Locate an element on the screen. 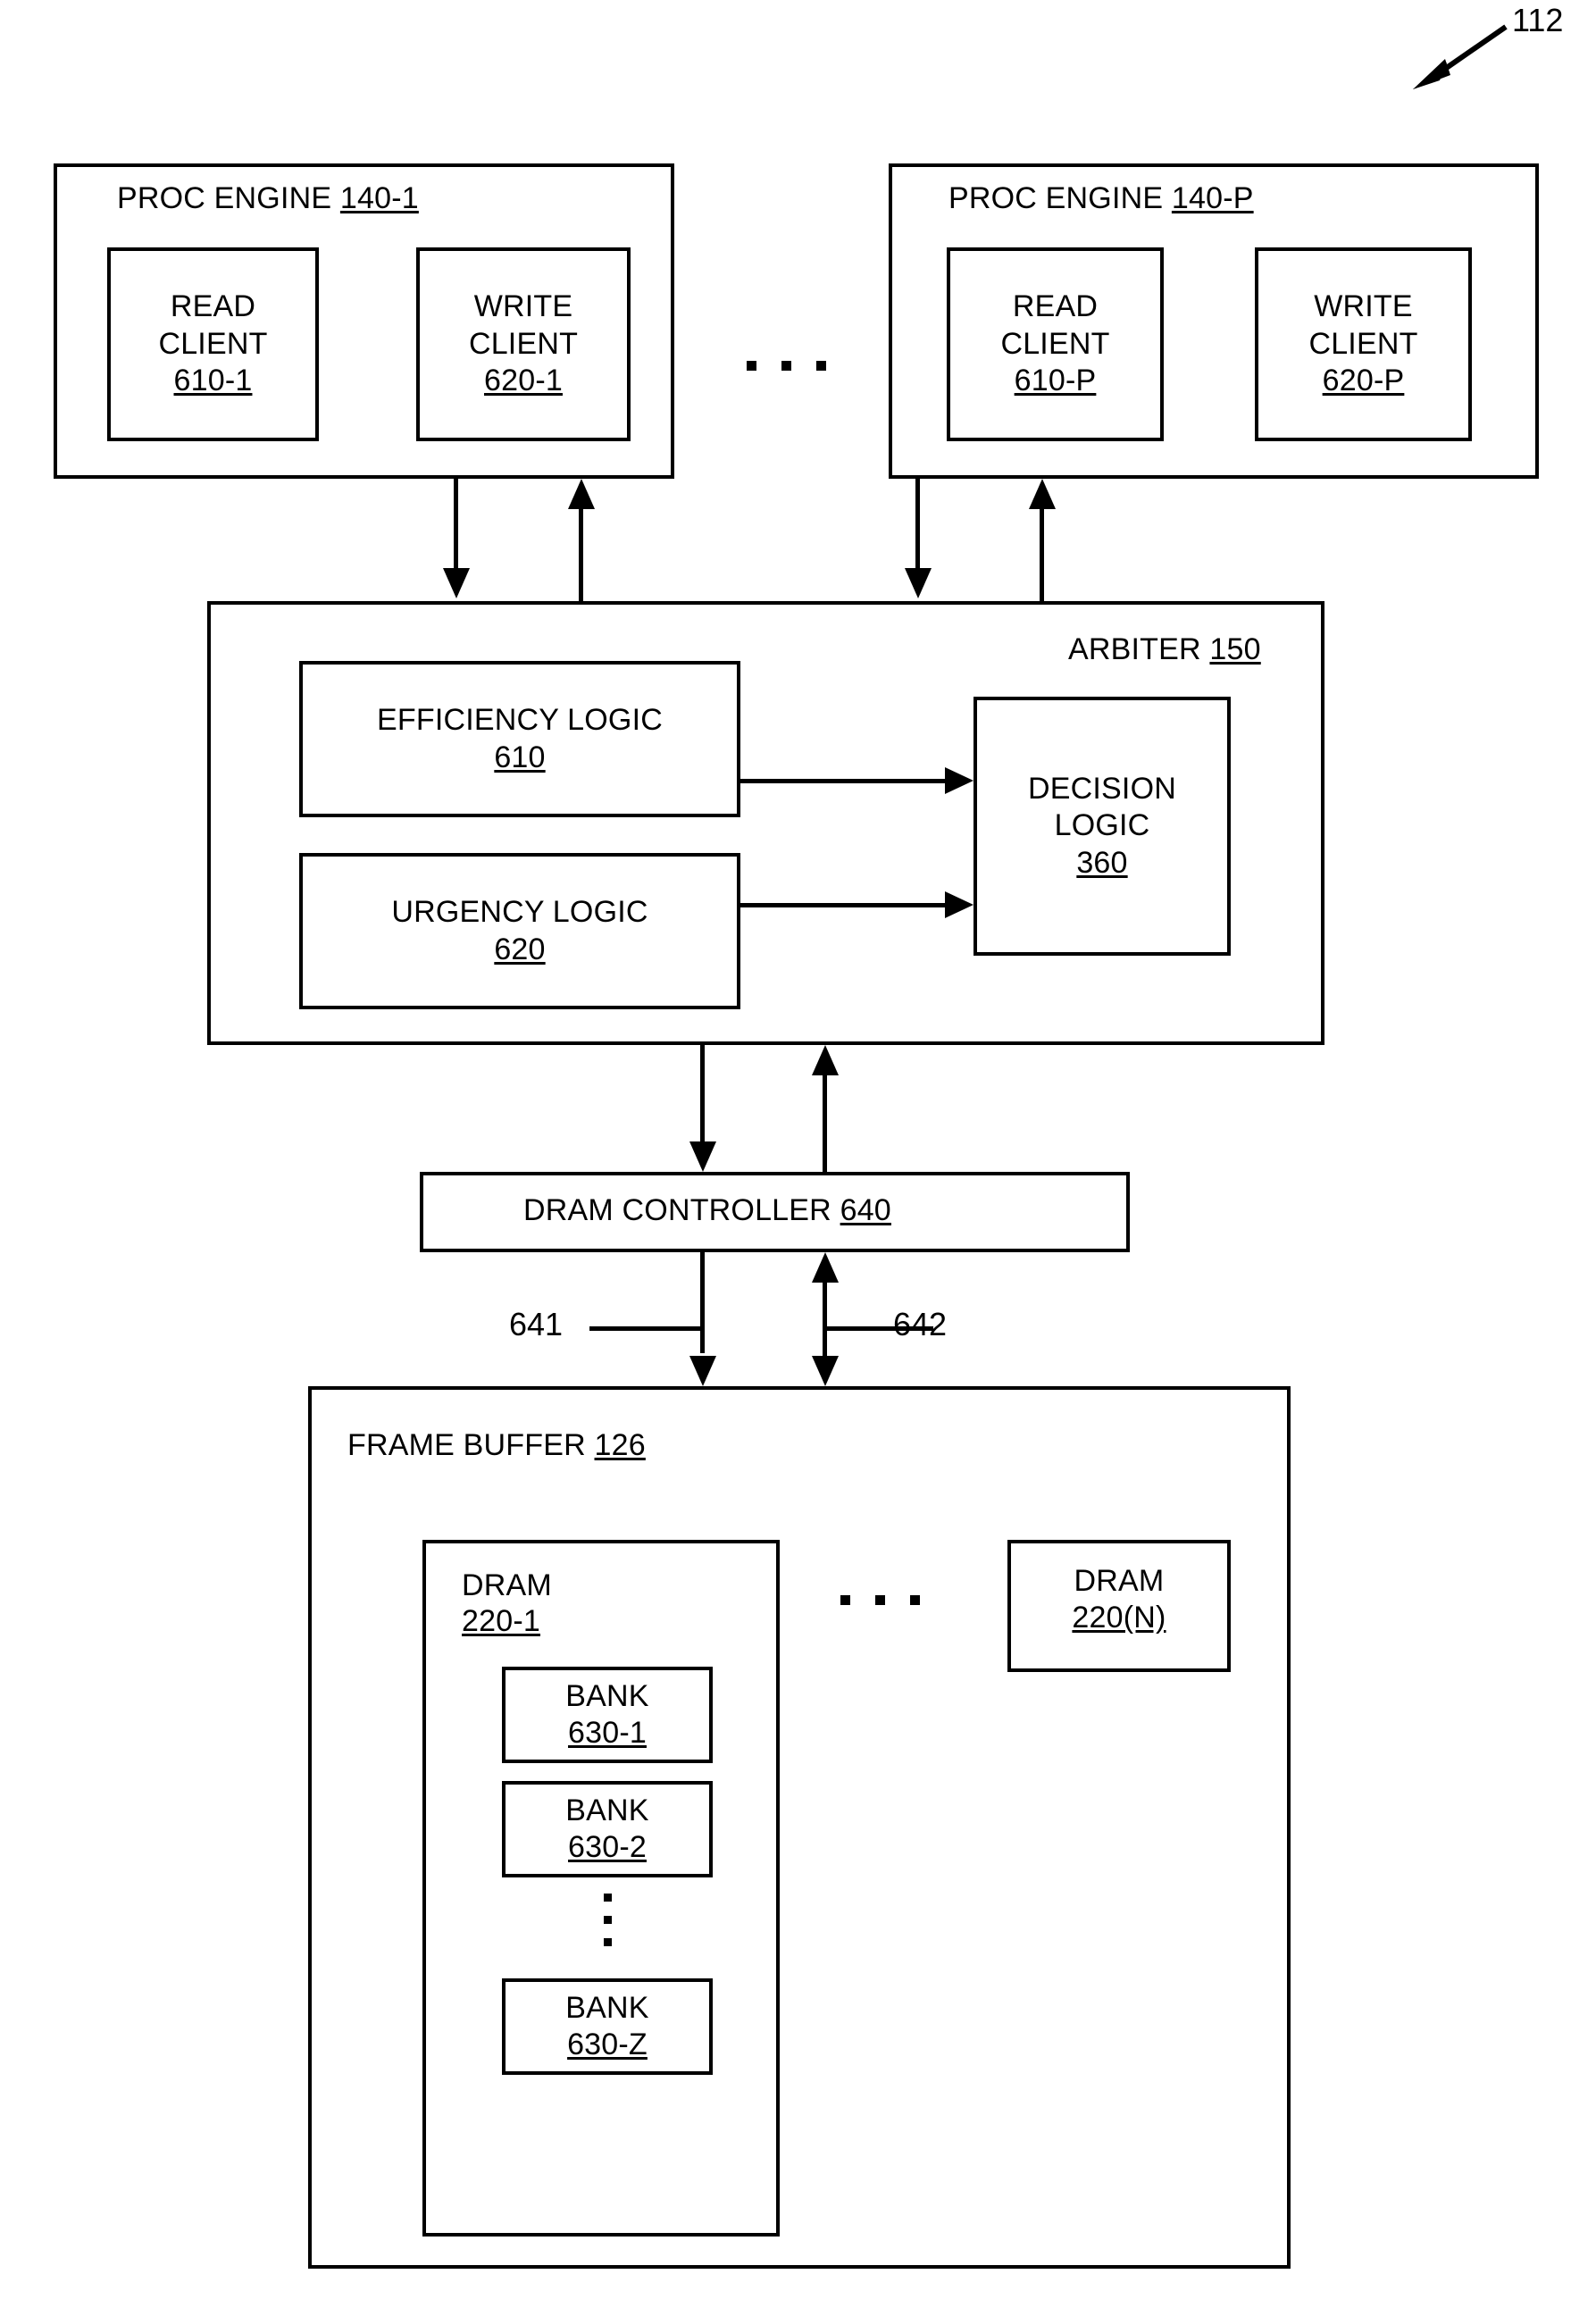  connector-arbiter-to-enginep-line is located at coordinates (1042, 555).